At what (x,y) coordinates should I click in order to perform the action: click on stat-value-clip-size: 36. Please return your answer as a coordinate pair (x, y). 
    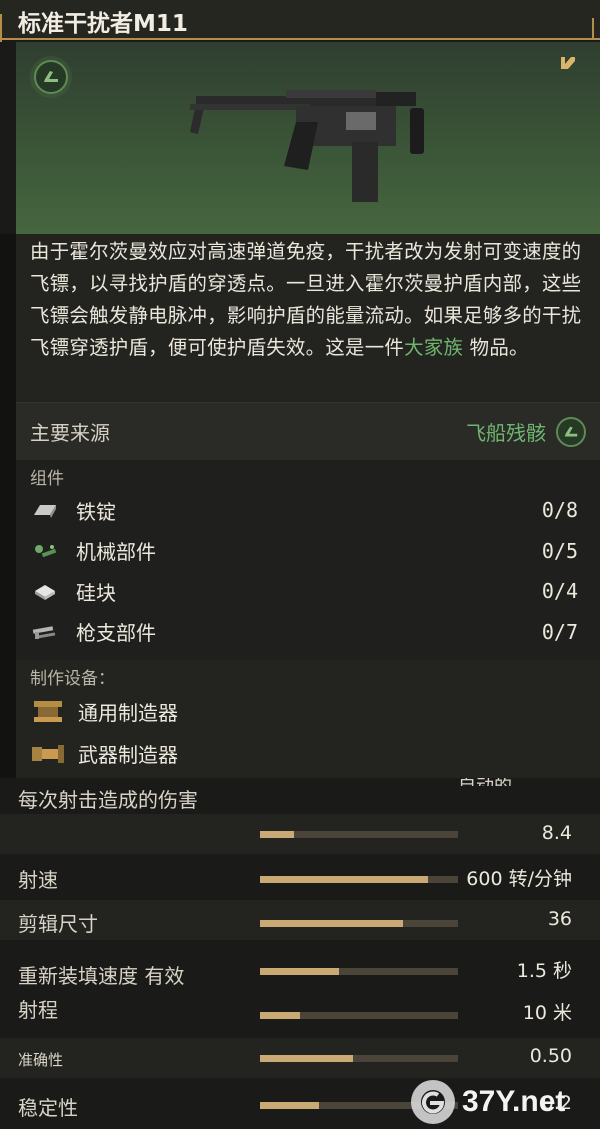
    Looking at the image, I should click on (559, 919).